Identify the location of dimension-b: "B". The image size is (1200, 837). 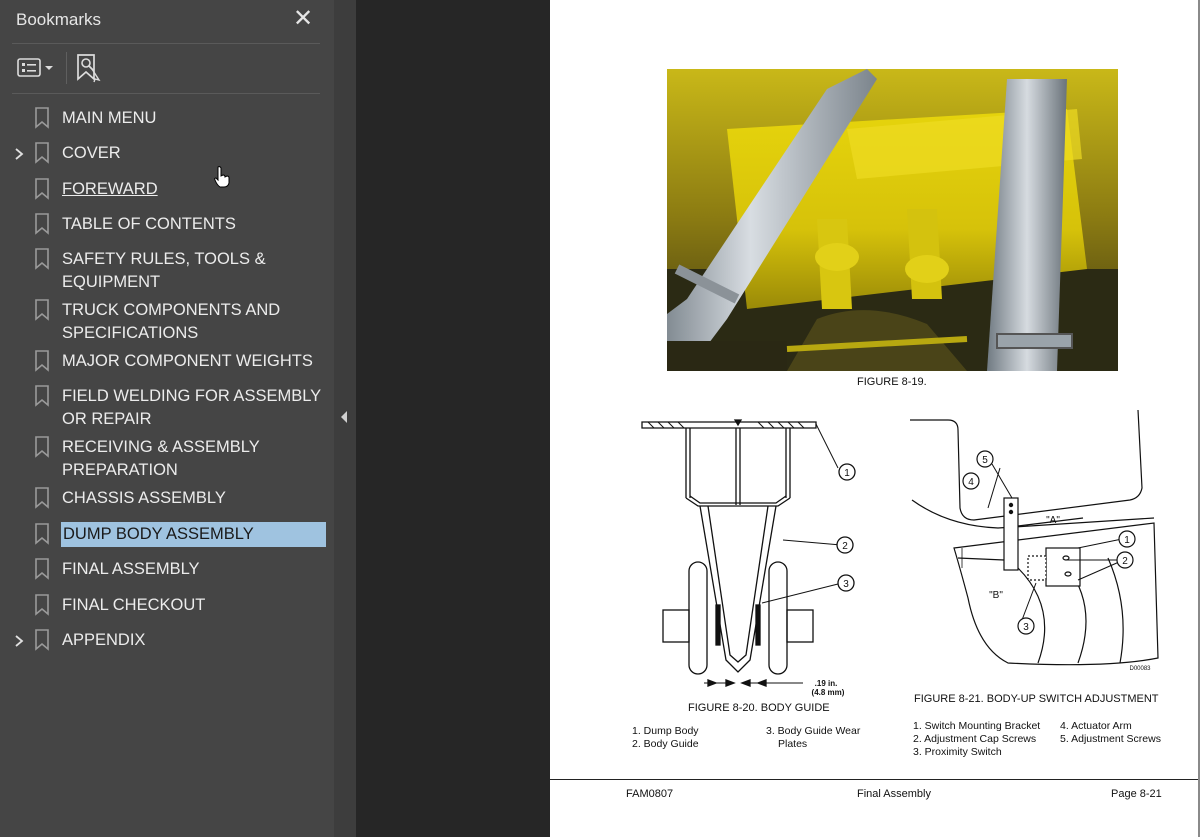
(996, 595).